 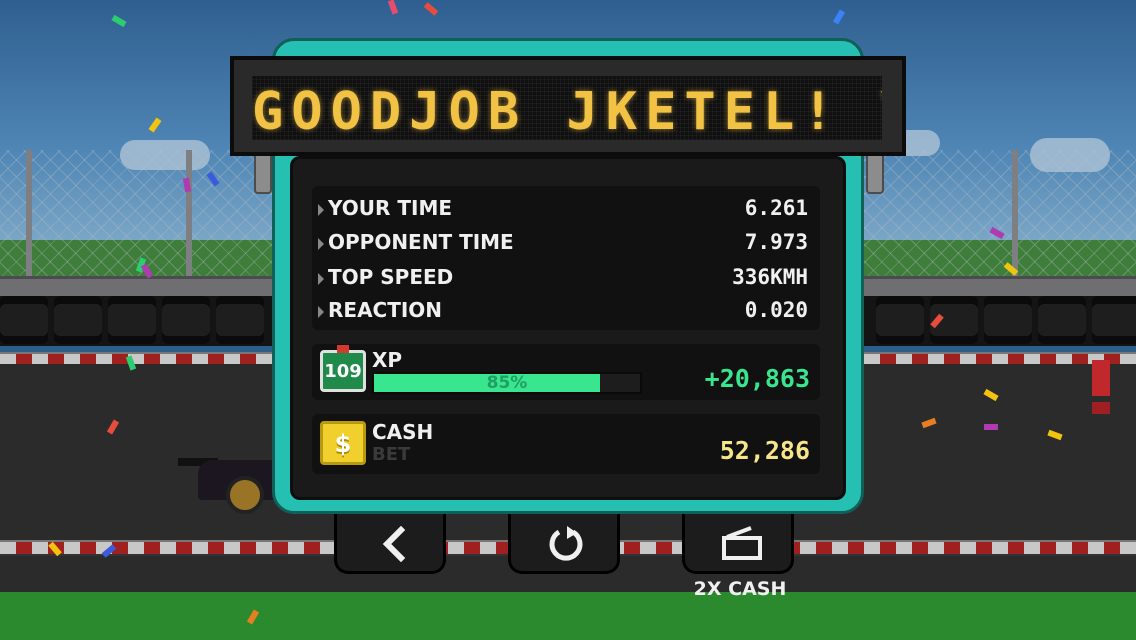 What do you see at coordinates (343, 371) in the screenshot?
I see `level-number: 109` at bounding box center [343, 371].